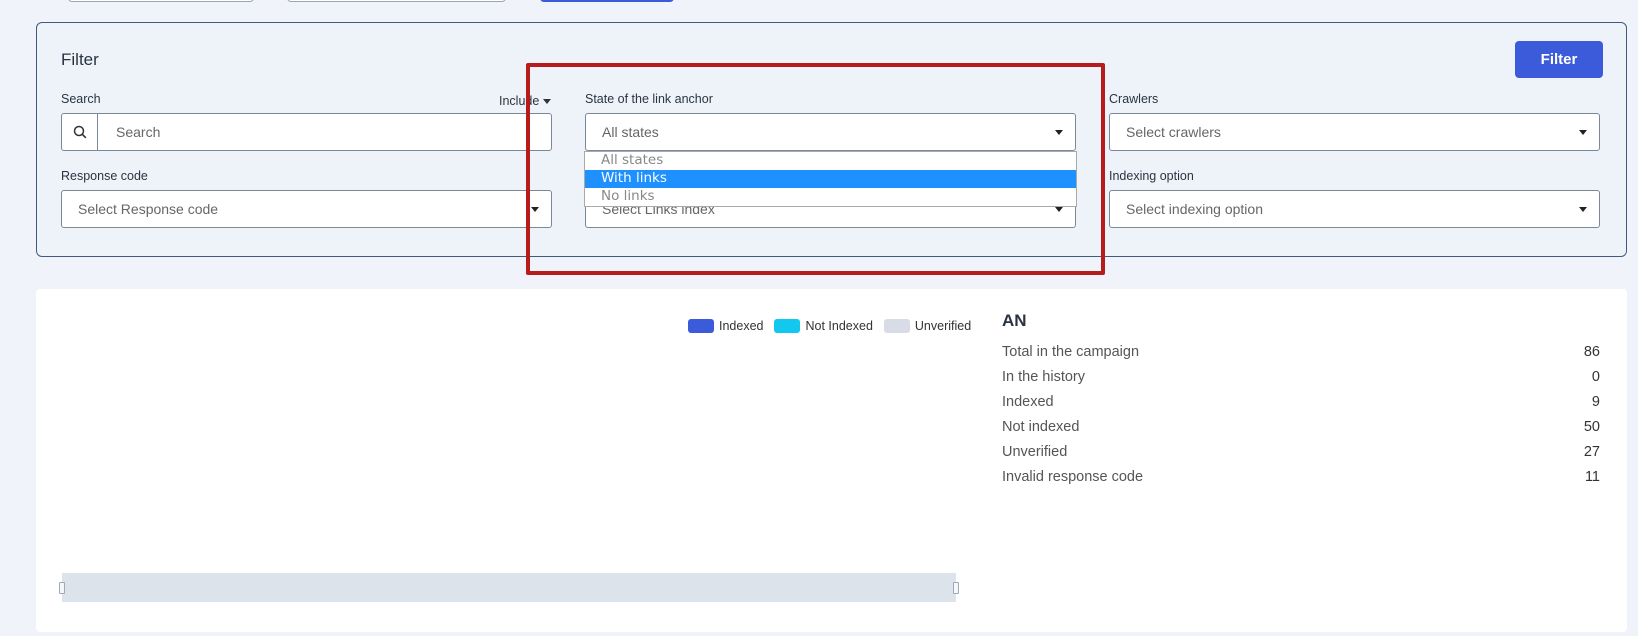 The width and height of the screenshot is (1638, 636). What do you see at coordinates (1591, 452) in the screenshot?
I see `stat-value: 27` at bounding box center [1591, 452].